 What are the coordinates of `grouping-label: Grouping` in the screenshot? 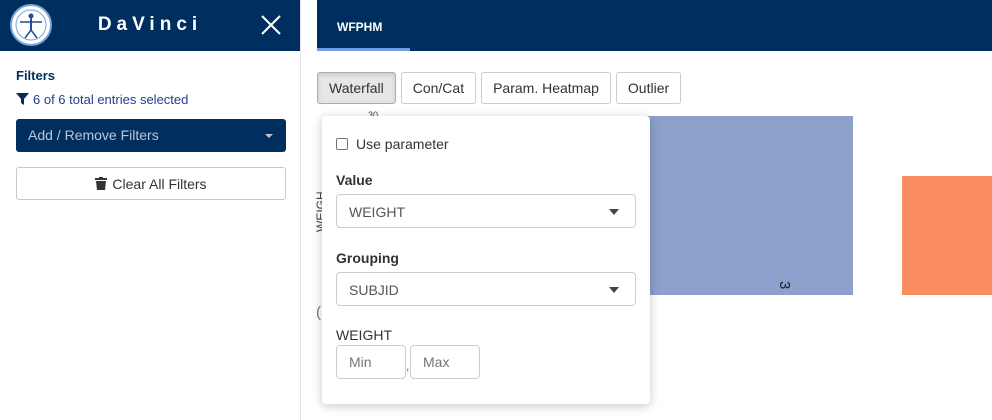 It's located at (367, 258).